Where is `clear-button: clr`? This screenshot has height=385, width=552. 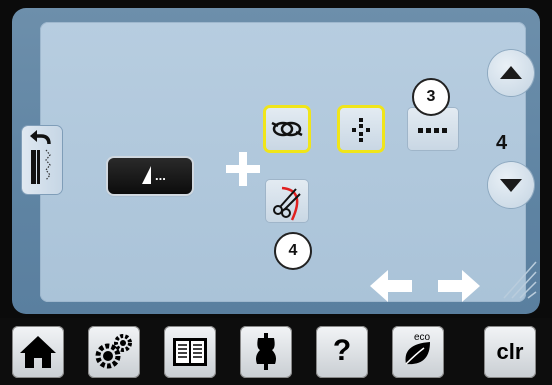 clear-button: clr is located at coordinates (510, 352).